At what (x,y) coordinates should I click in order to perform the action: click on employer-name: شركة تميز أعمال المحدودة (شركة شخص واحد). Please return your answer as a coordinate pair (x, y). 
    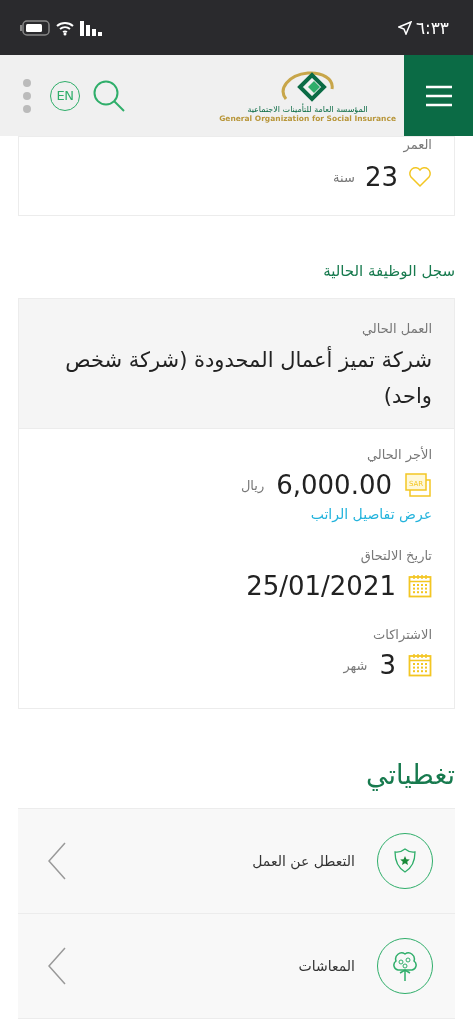
    Looking at the image, I should click on (248, 377).